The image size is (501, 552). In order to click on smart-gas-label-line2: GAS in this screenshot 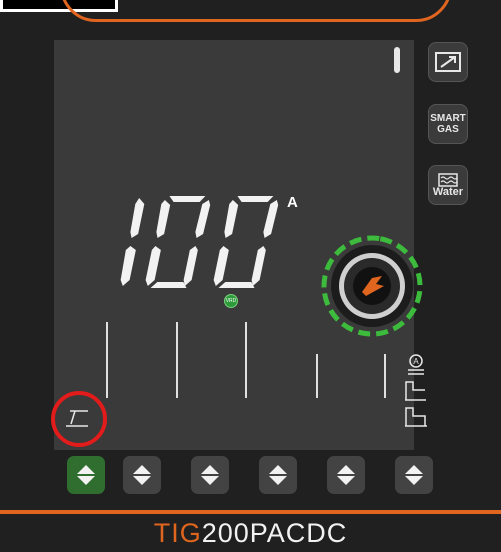, I will do `click(448, 129)`.